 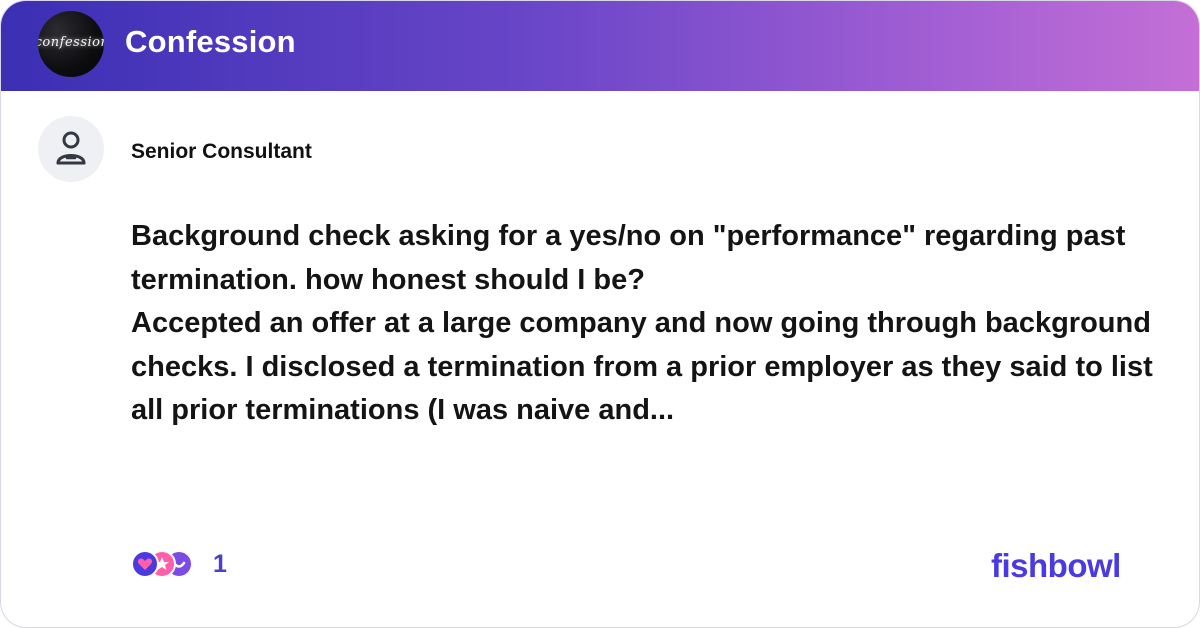 I want to click on reactions-group, so click(x=166, y=566).